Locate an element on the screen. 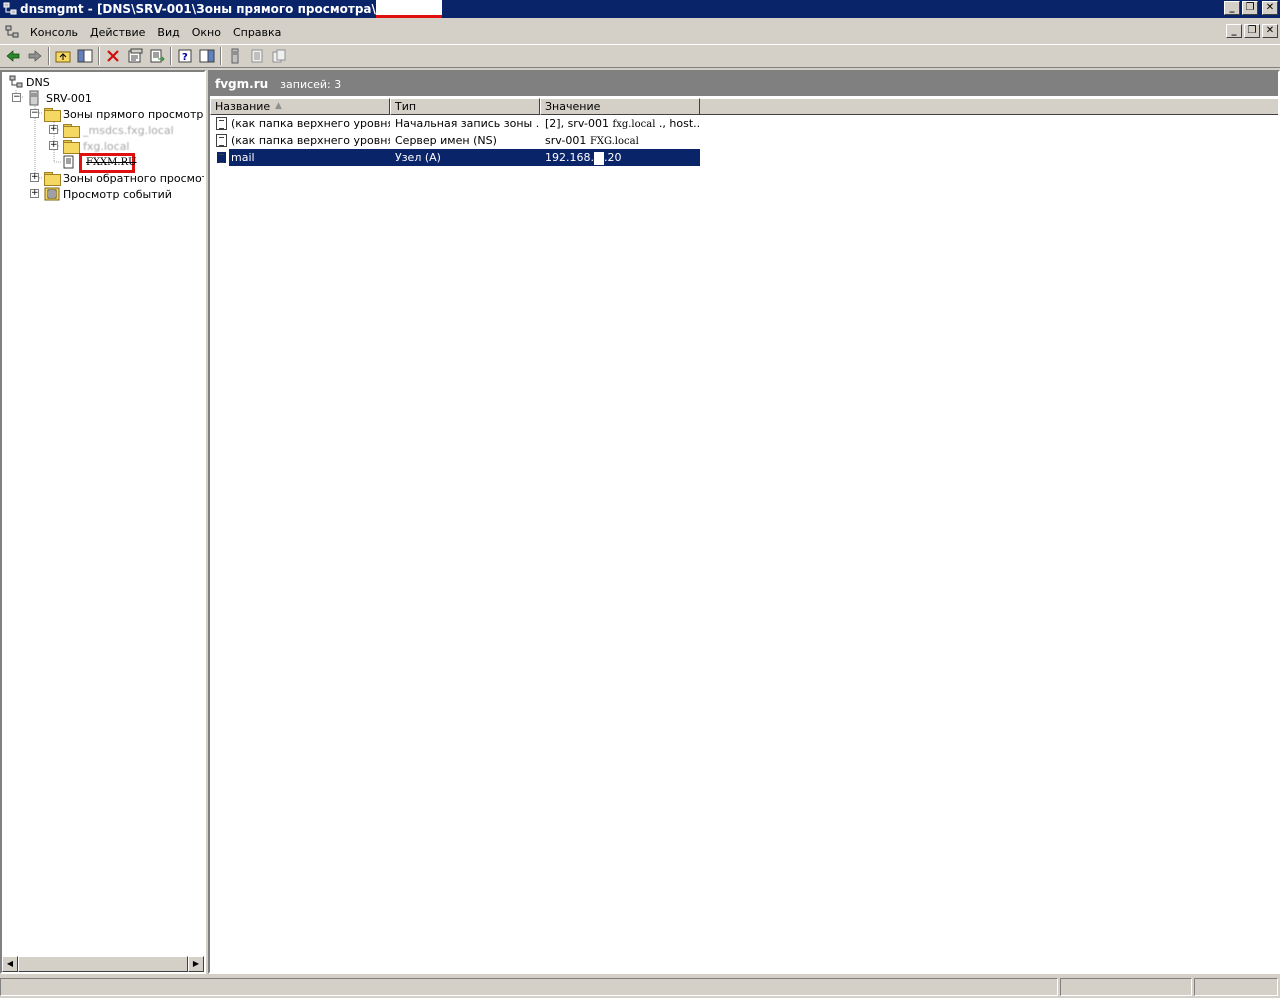 The height and width of the screenshot is (998, 1280). back-button is located at coordinates (13, 56).